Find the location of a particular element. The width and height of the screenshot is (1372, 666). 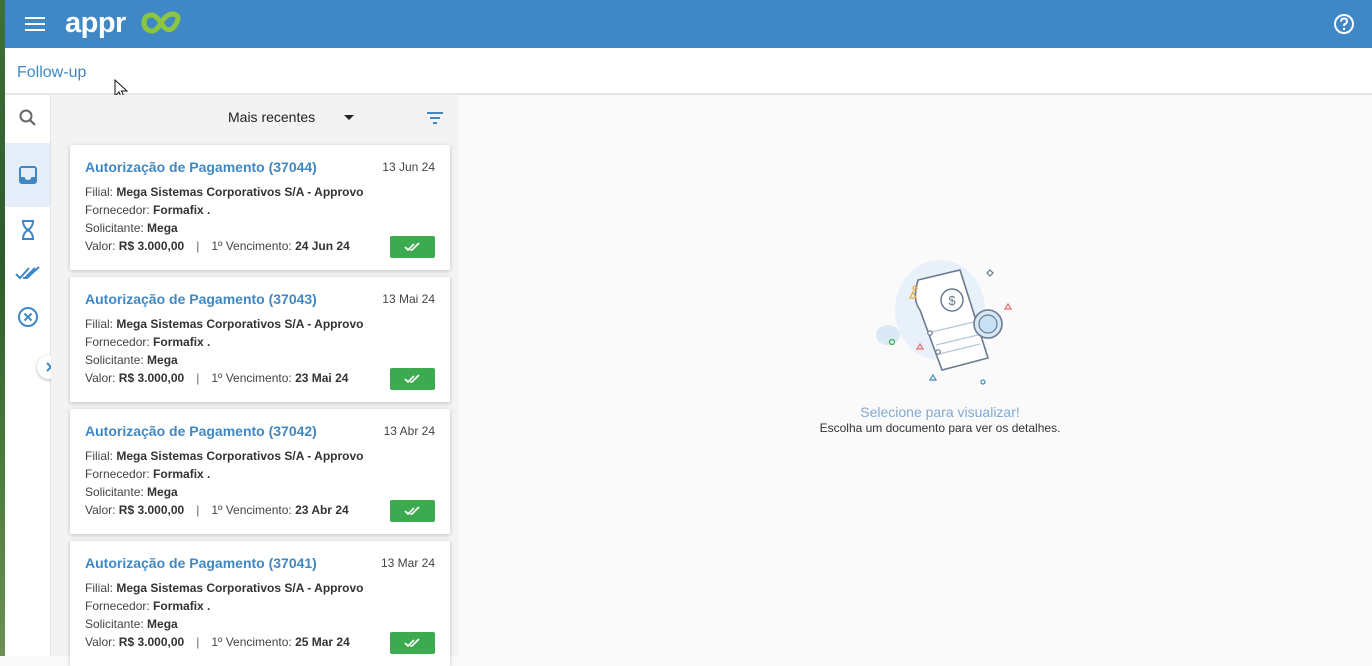

document-search-illustration: $ is located at coordinates (944, 322).